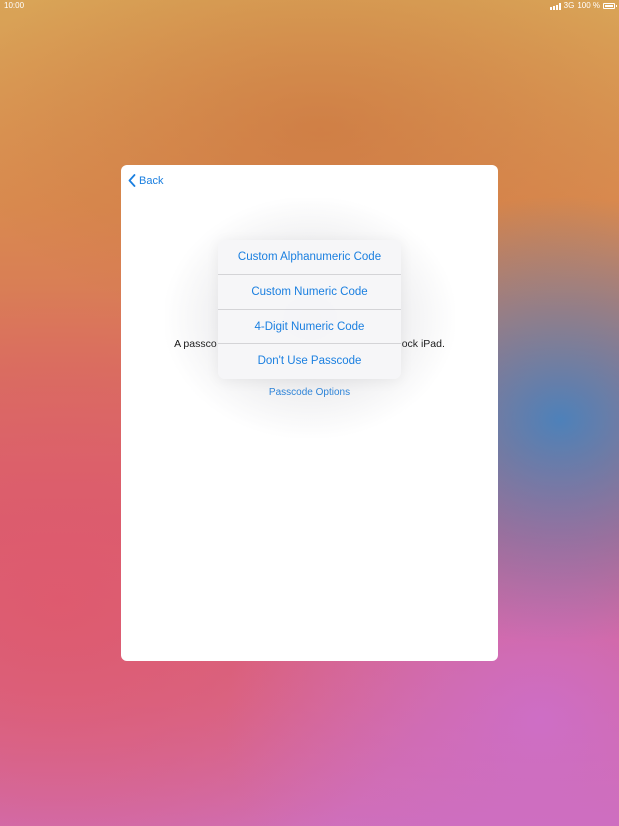  What do you see at coordinates (555, 6) in the screenshot?
I see `signal-strength-icon` at bounding box center [555, 6].